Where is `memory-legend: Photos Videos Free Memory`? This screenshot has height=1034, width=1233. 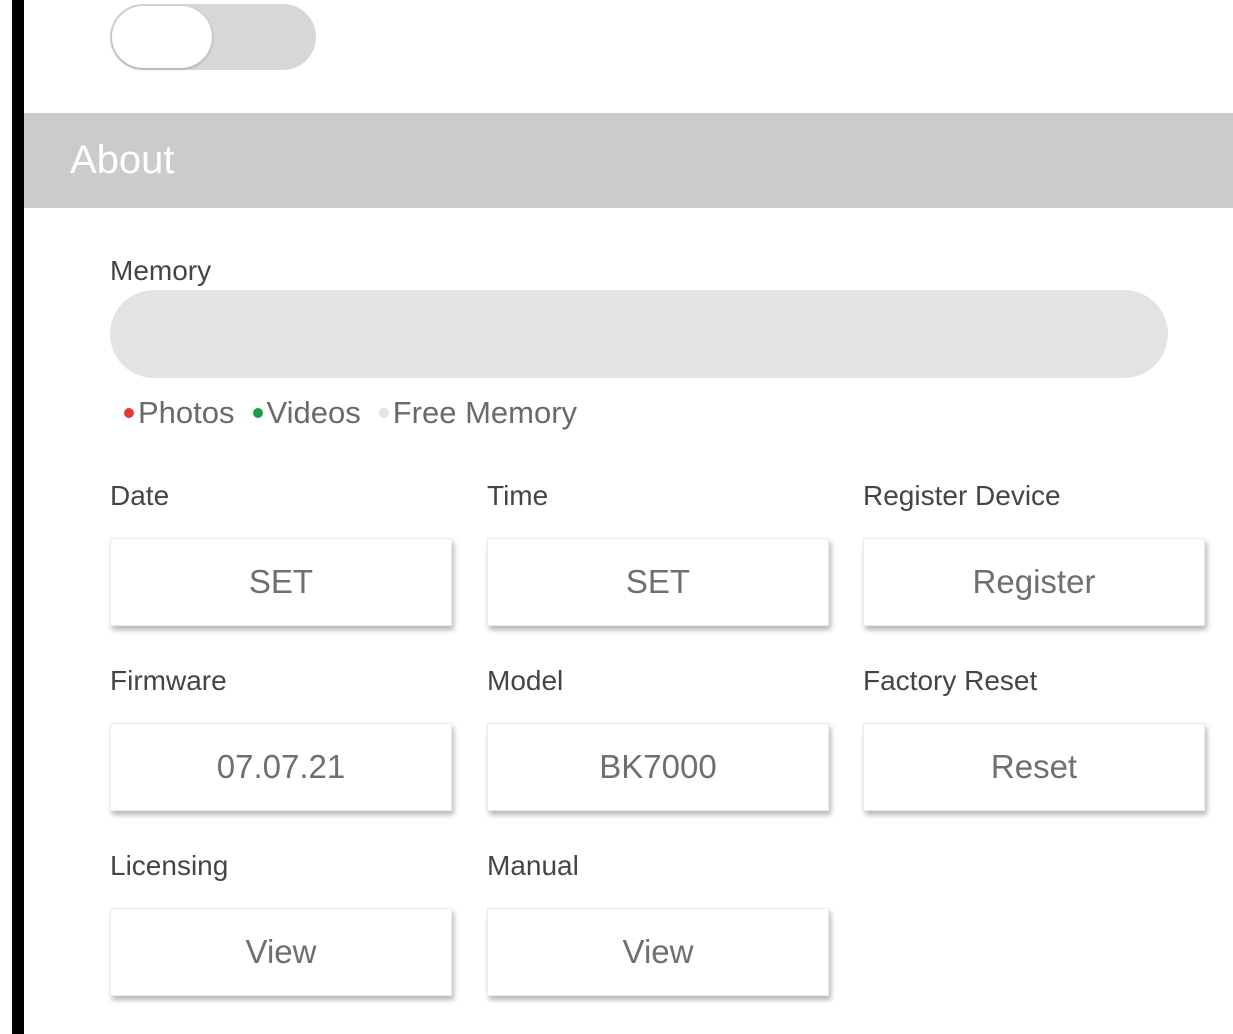
memory-legend: Photos Videos Free Memory is located at coordinates (355, 413).